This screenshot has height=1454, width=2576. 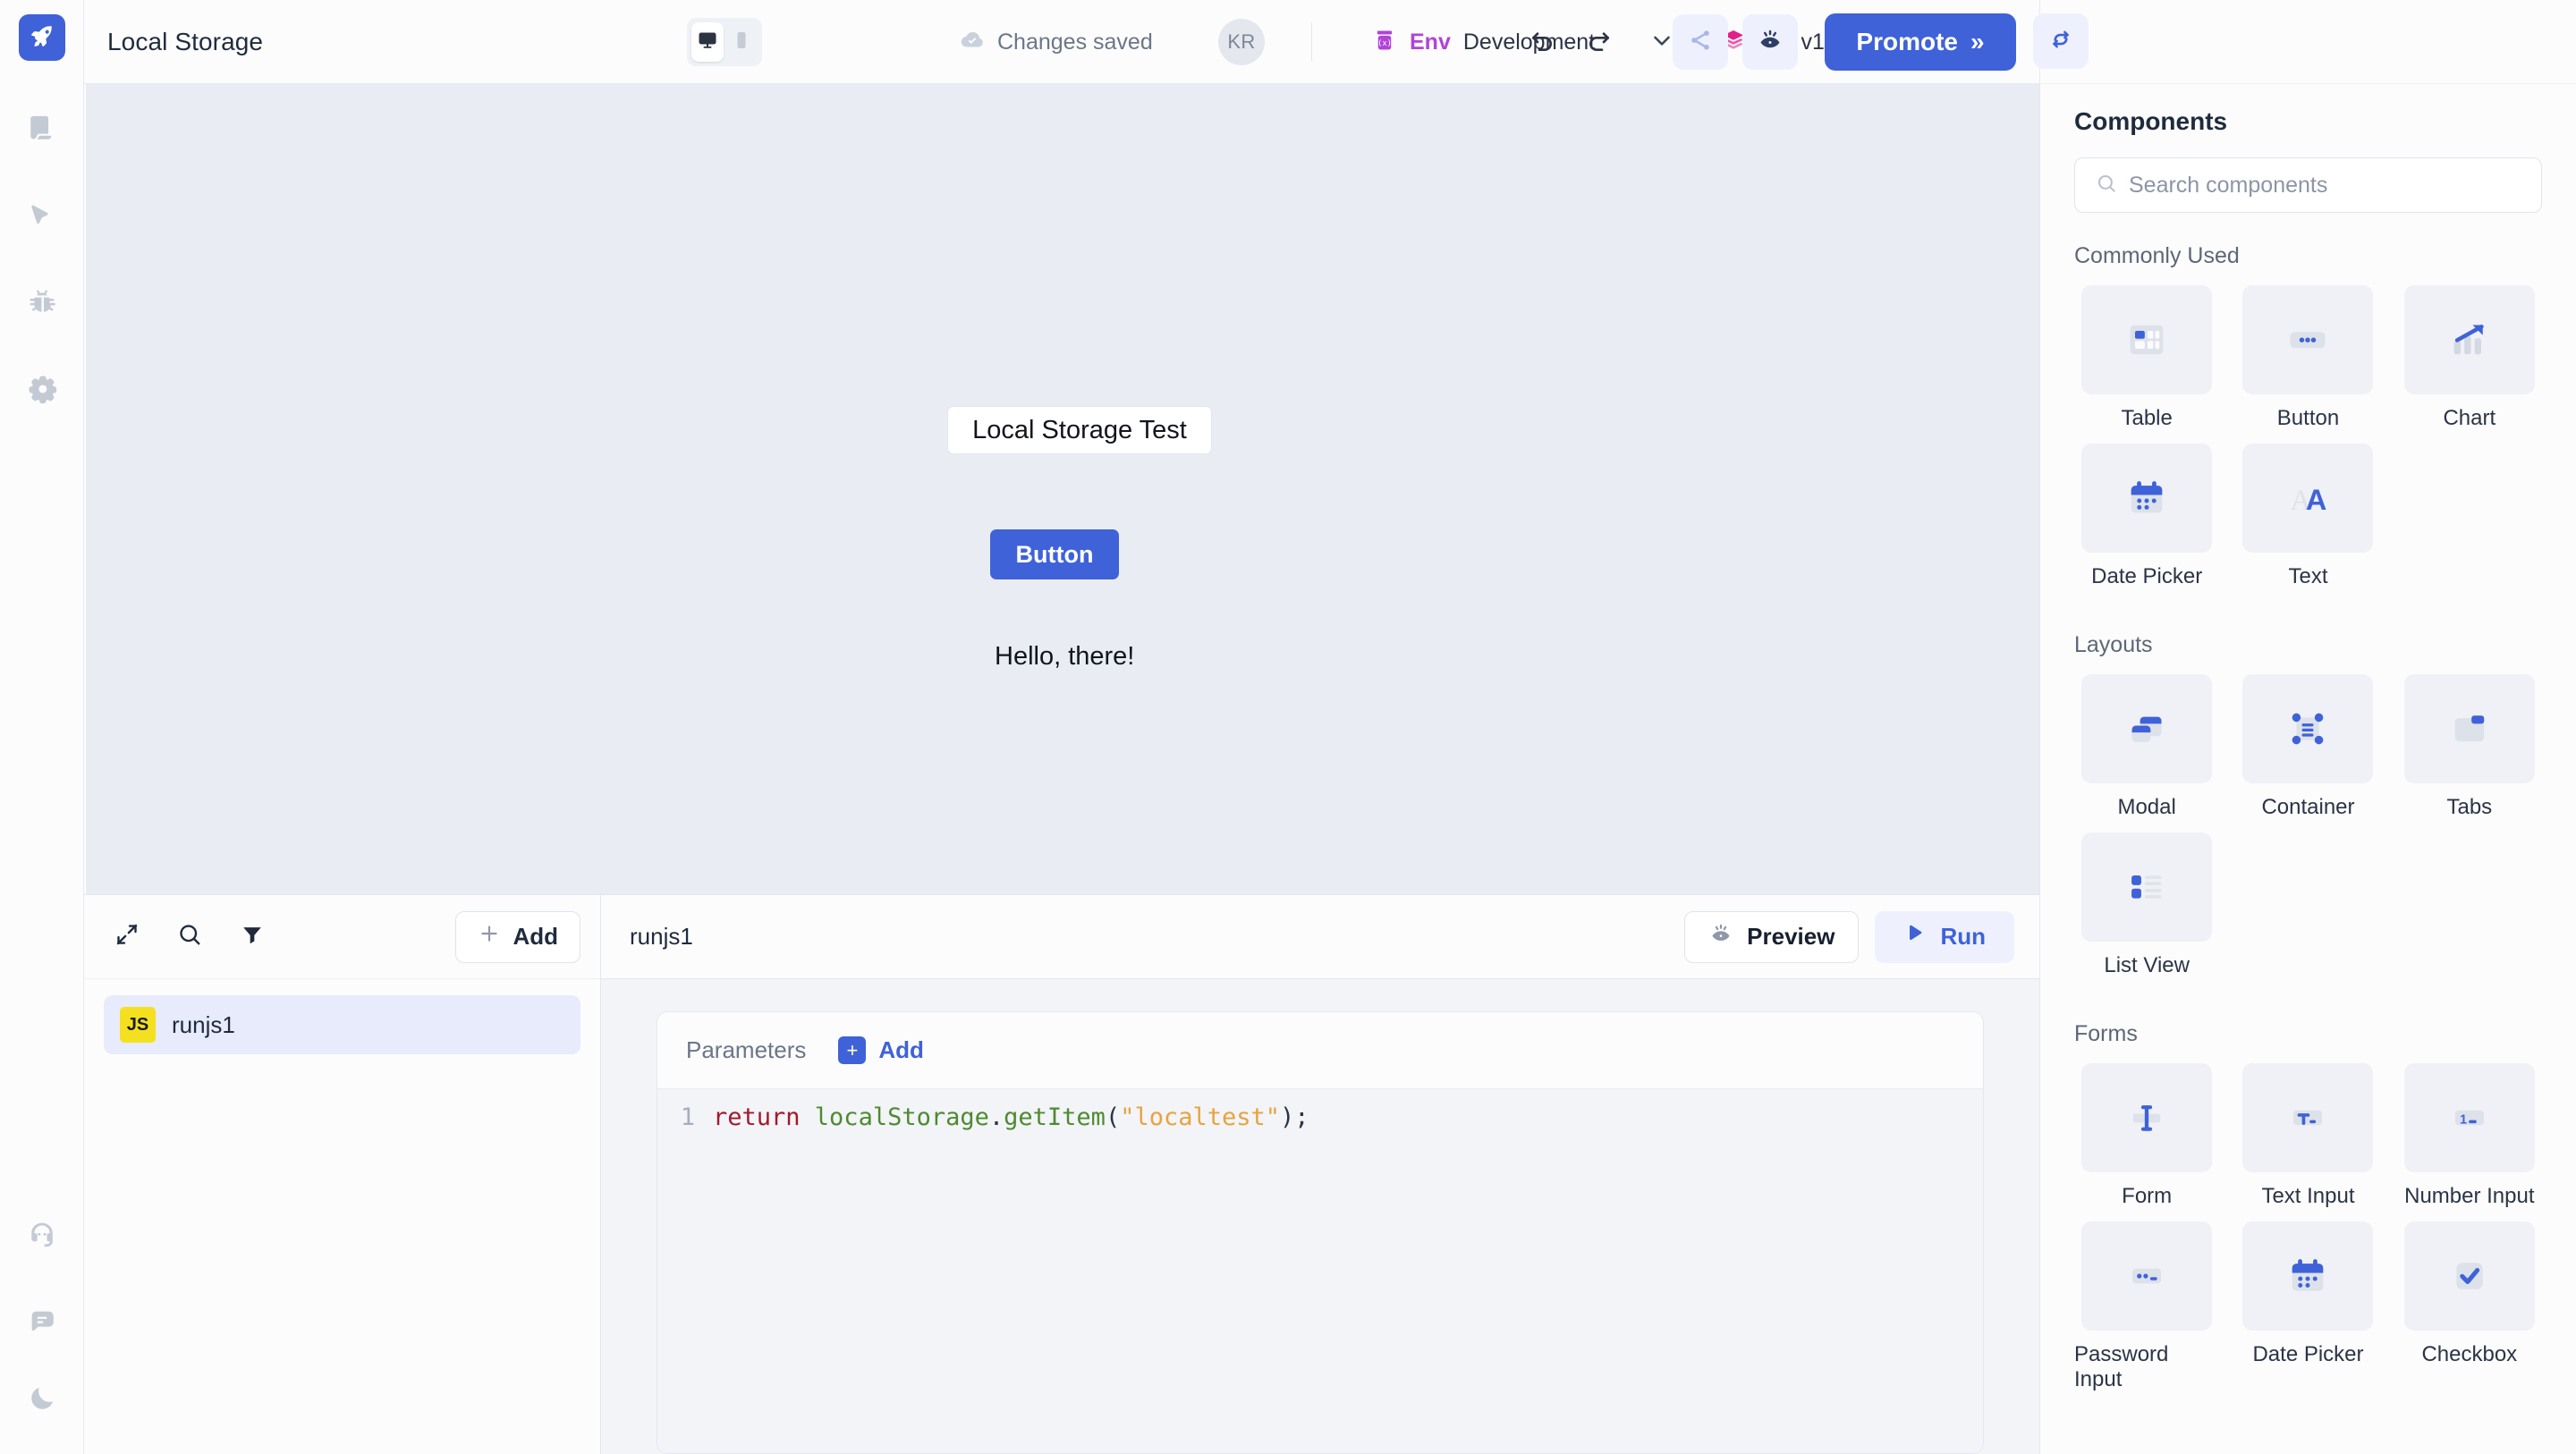 What do you see at coordinates (2469, 1117) in the screenshot?
I see `number-input-icon: 1` at bounding box center [2469, 1117].